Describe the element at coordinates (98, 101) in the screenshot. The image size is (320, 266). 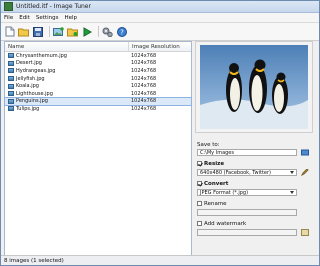
I see `list-item-selected: Penguins.jpg 1024x768` at that location.